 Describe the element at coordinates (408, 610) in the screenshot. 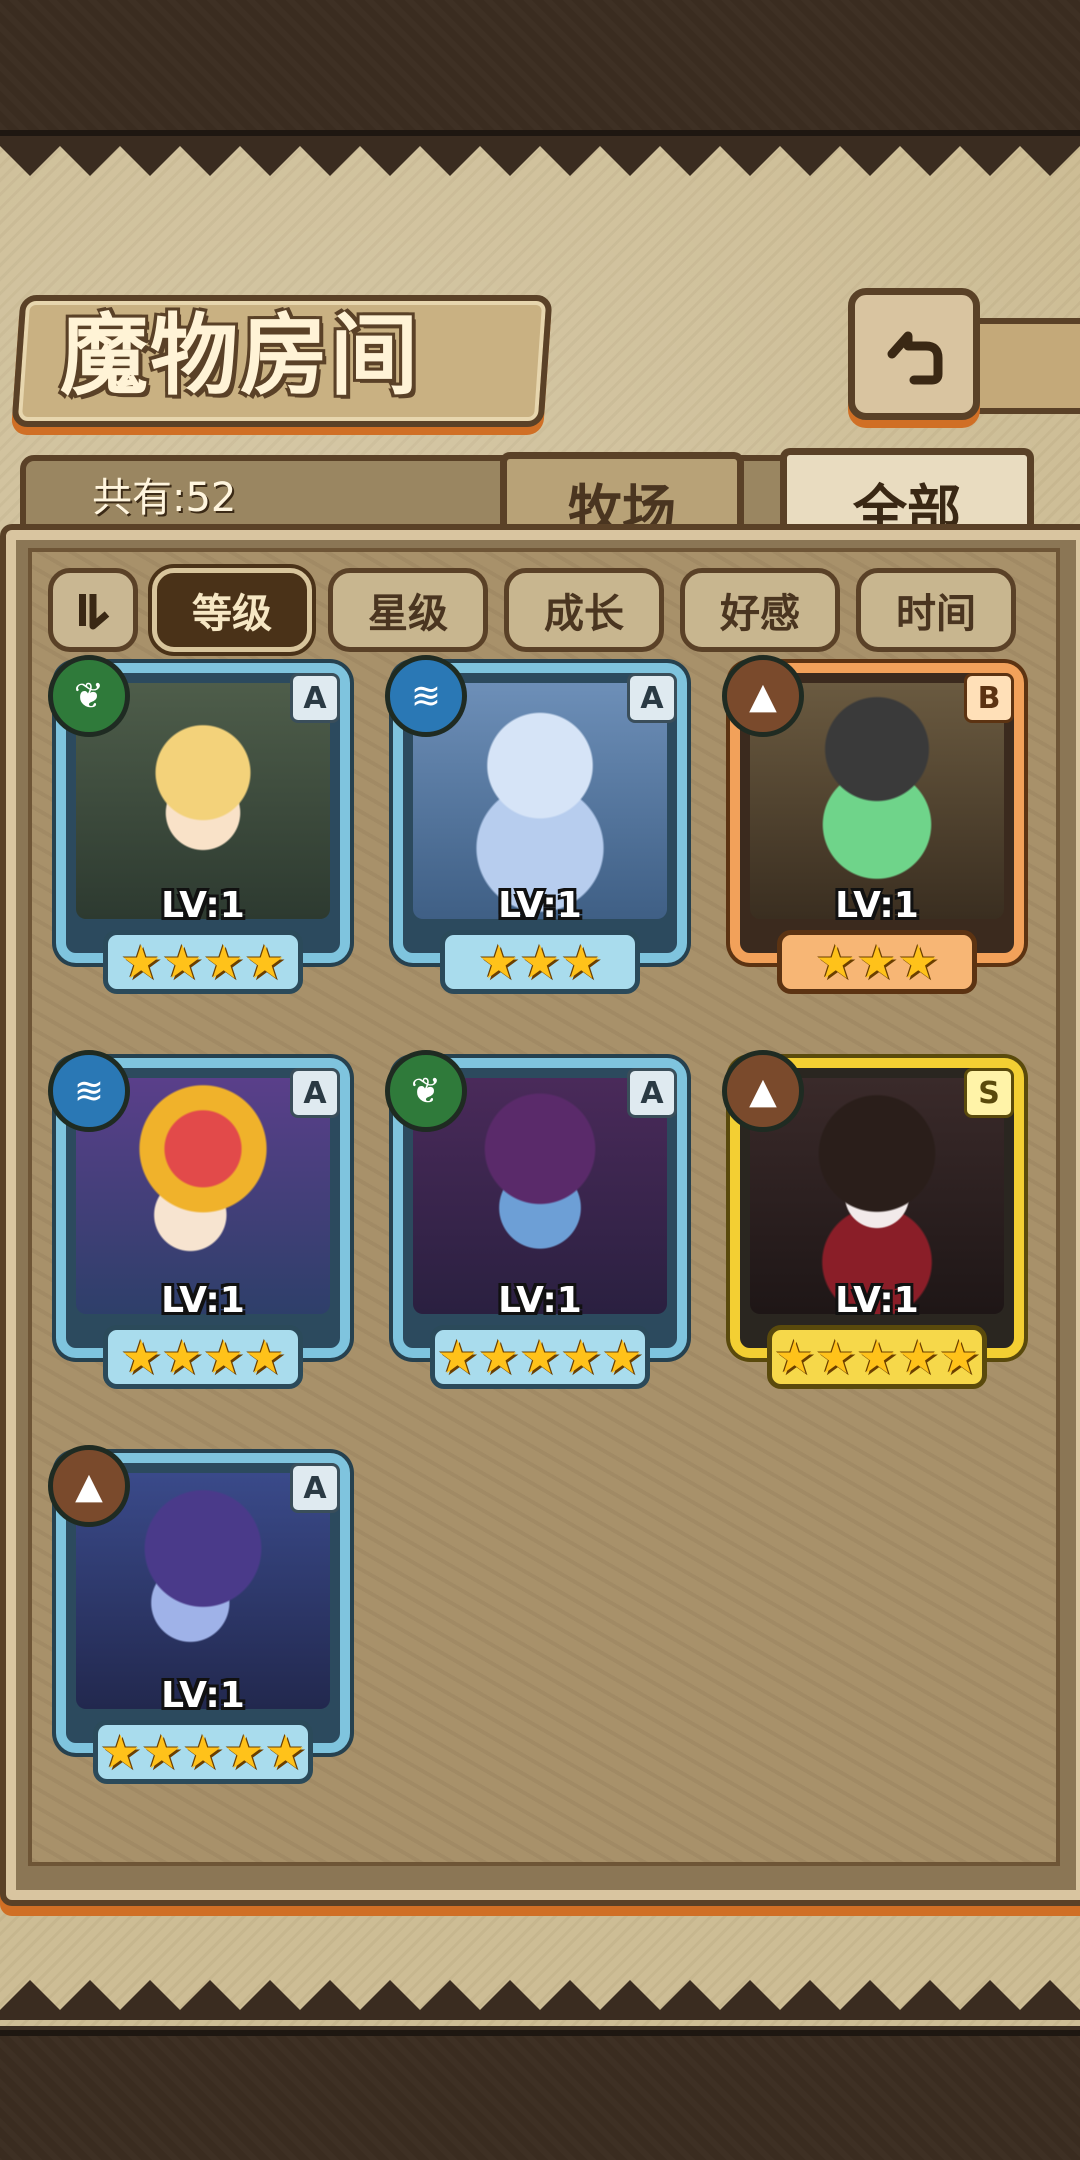

I see `filter-stars: 星级` at that location.